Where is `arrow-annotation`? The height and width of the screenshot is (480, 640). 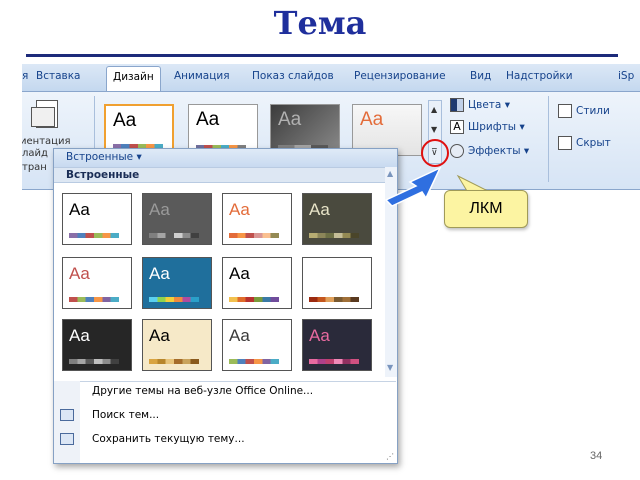 arrow-annotation is located at coordinates (436, 186).